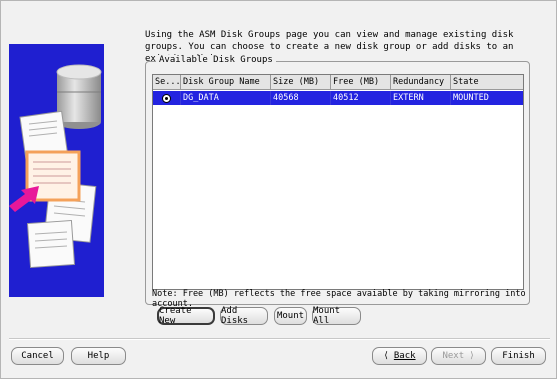  I want to click on back-button: ⟨ Back, so click(399, 356).